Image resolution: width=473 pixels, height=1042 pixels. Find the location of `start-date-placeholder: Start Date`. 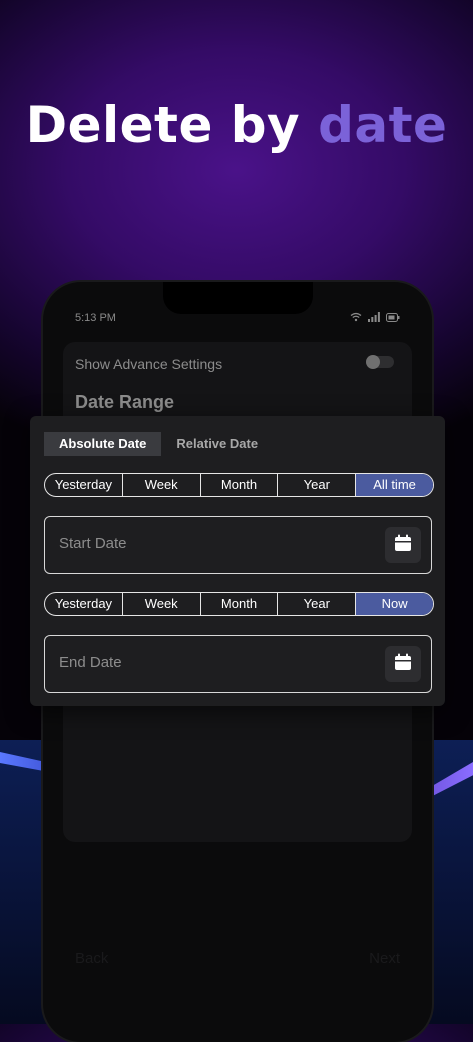

start-date-placeholder: Start Date is located at coordinates (93, 543).